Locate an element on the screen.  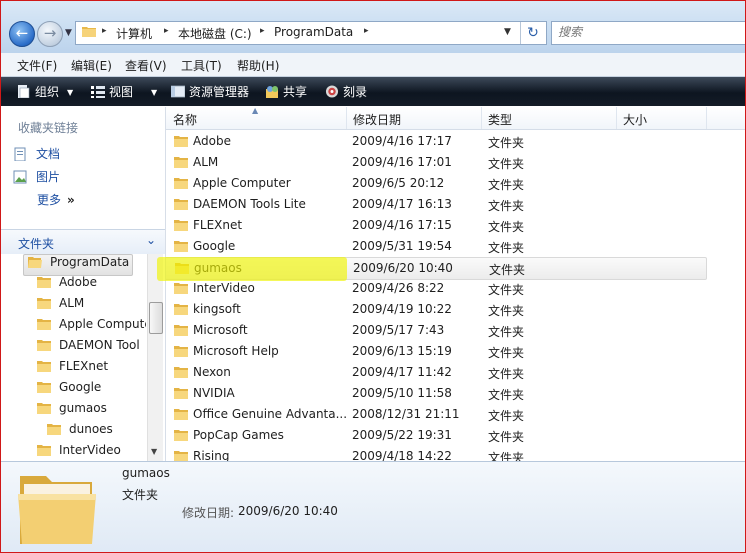
tree-item: Adobe is located at coordinates (67, 285).